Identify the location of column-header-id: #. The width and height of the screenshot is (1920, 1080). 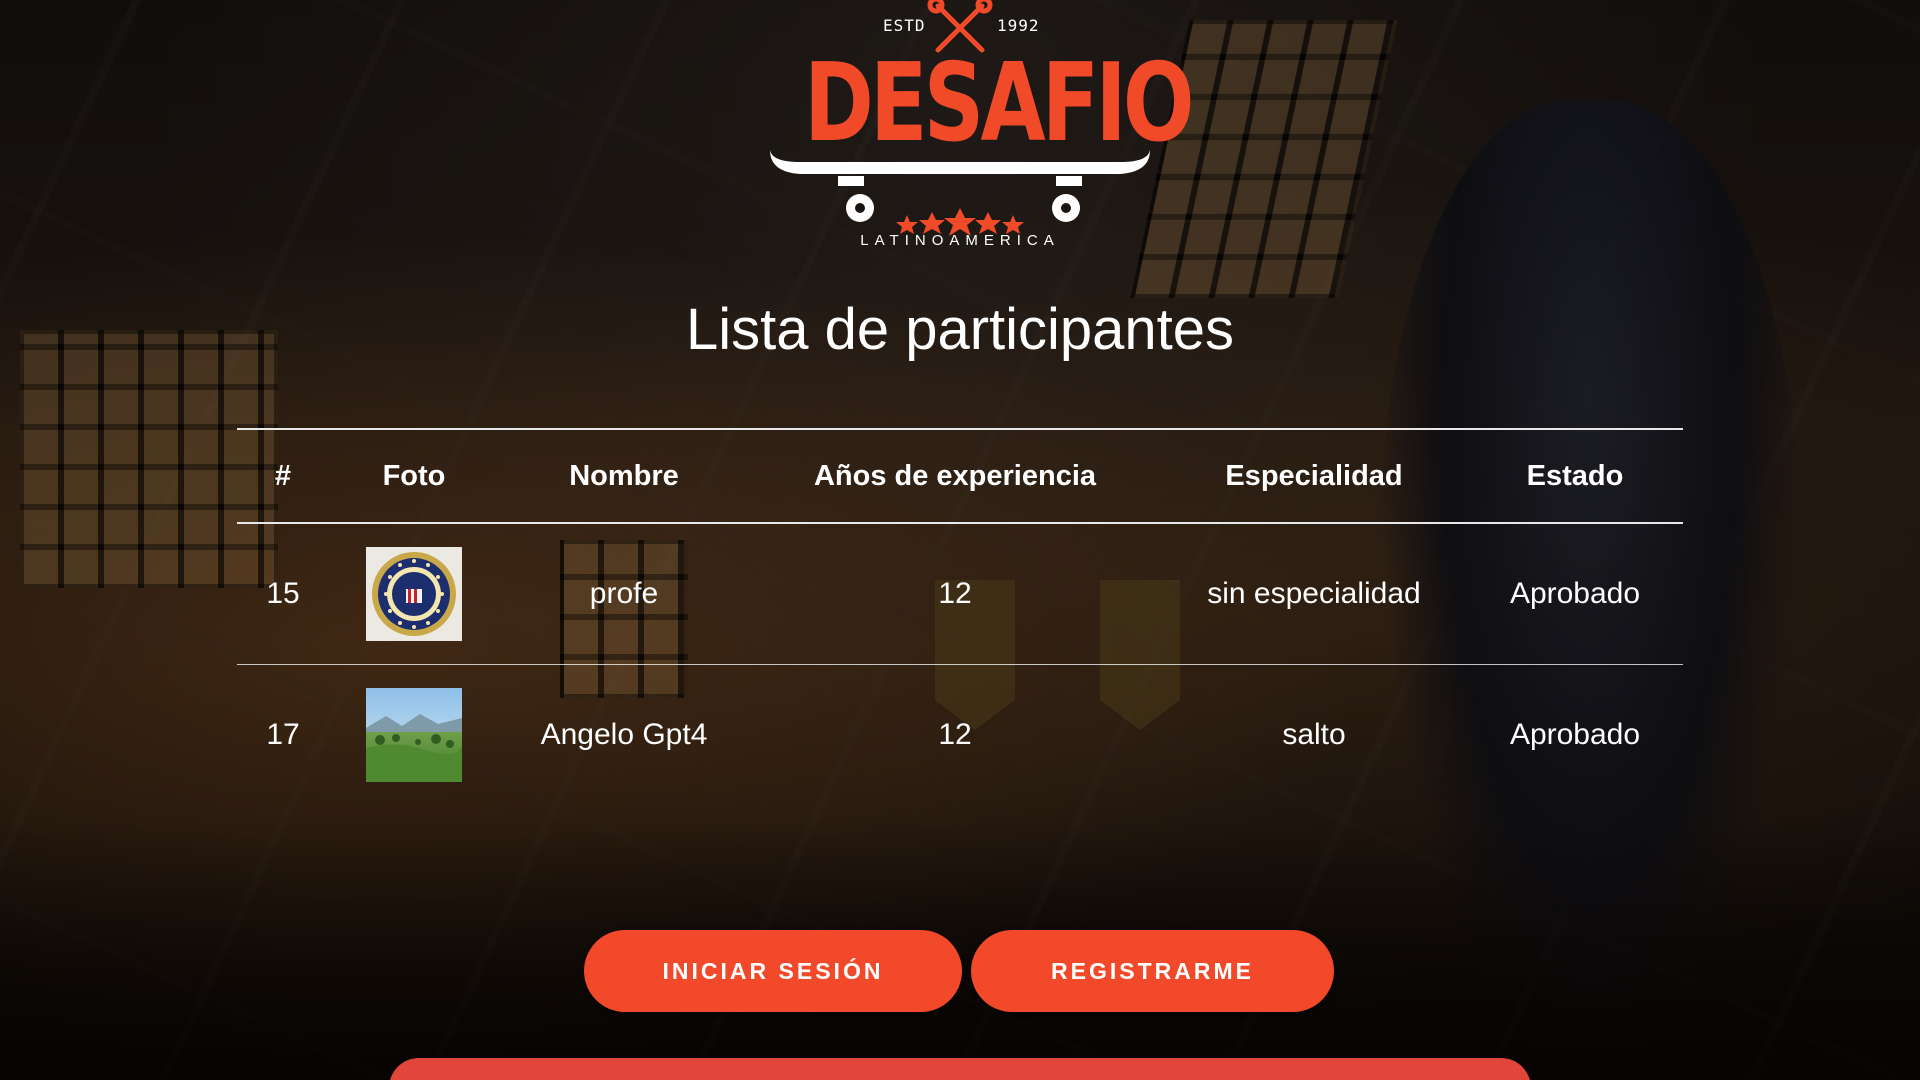
(283, 475).